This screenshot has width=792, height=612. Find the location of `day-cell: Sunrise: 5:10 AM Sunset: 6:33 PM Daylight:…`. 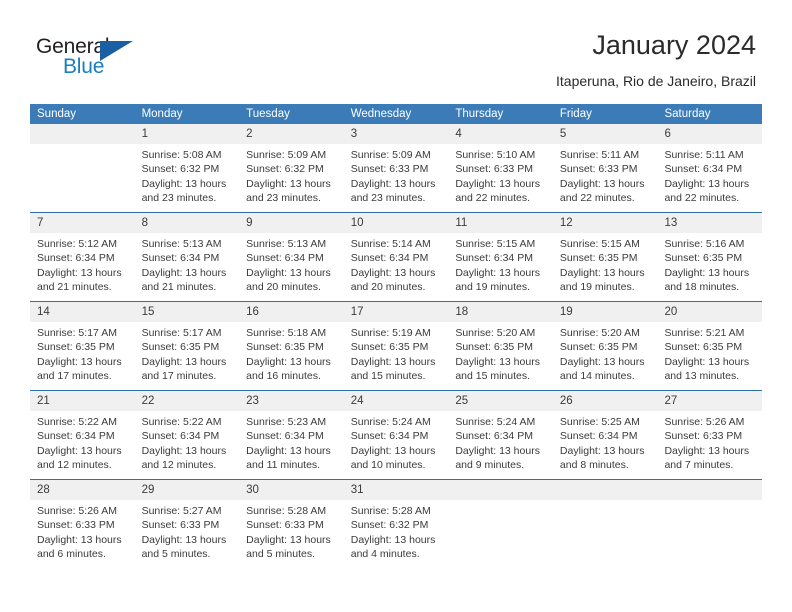

day-cell: Sunrise: 5:10 AM Sunset: 6:33 PM Daylight:… is located at coordinates (500, 178).